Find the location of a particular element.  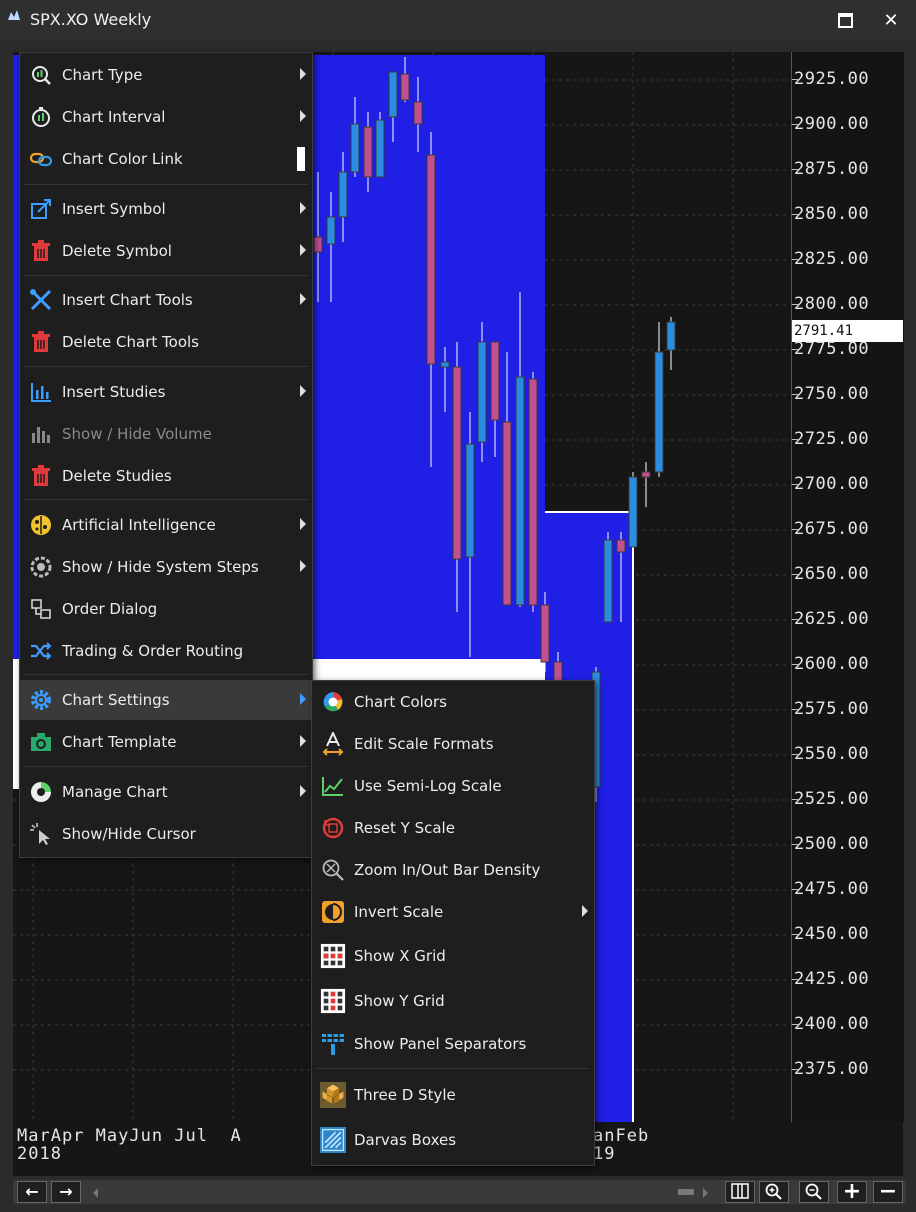

date-months-right-label: anFeb is located at coordinates (621, 1136).